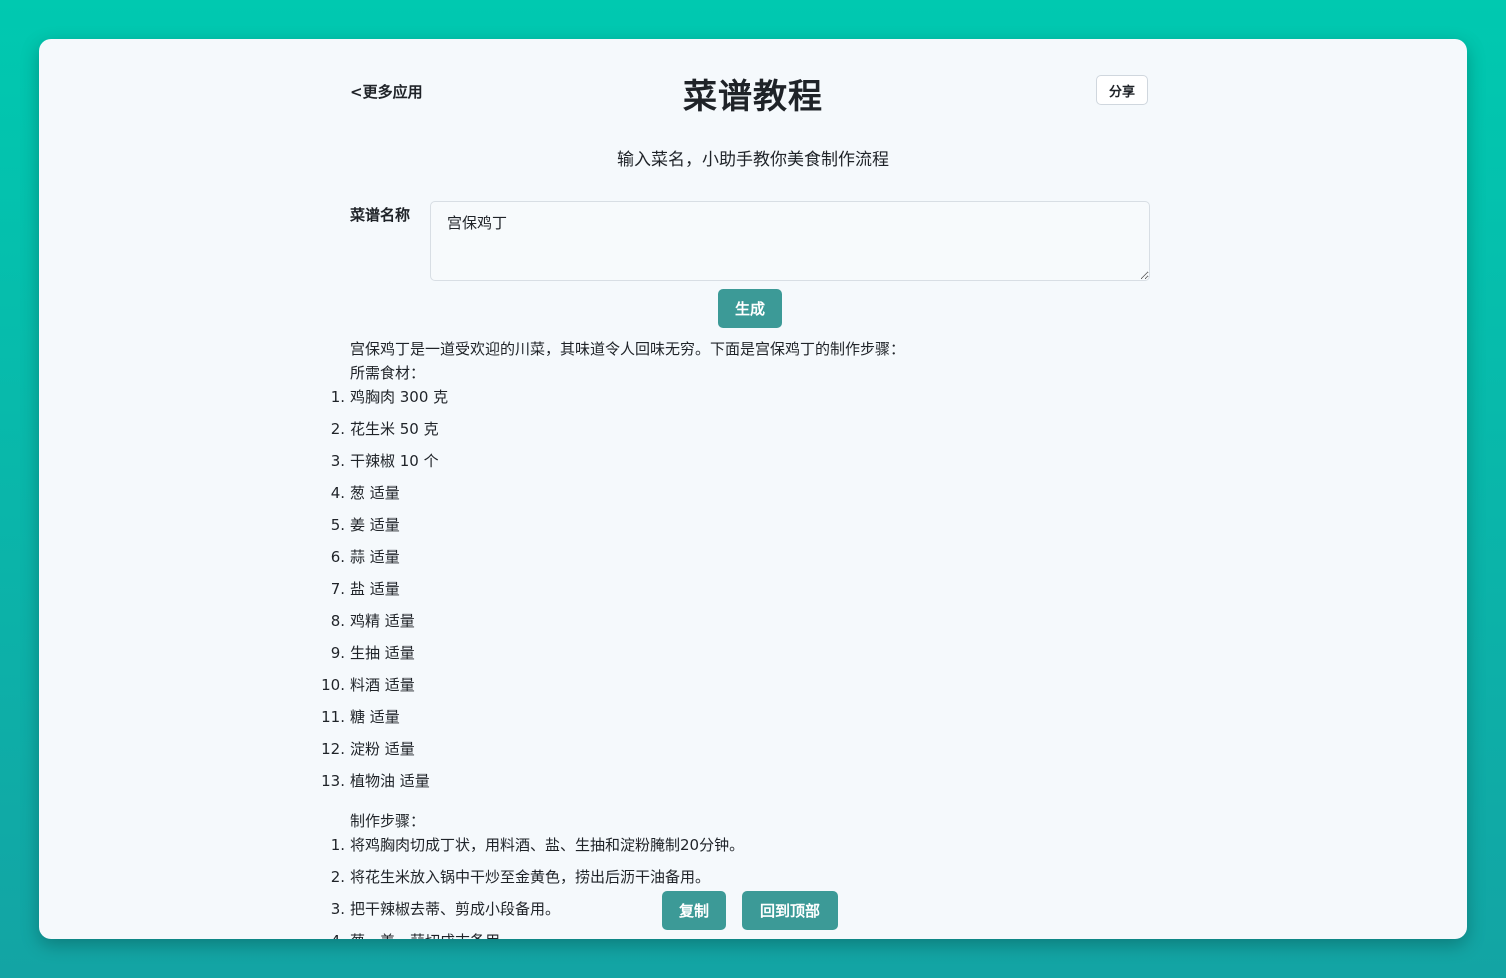  I want to click on ingredient-item-text: 鸡精 适量, so click(382, 621).